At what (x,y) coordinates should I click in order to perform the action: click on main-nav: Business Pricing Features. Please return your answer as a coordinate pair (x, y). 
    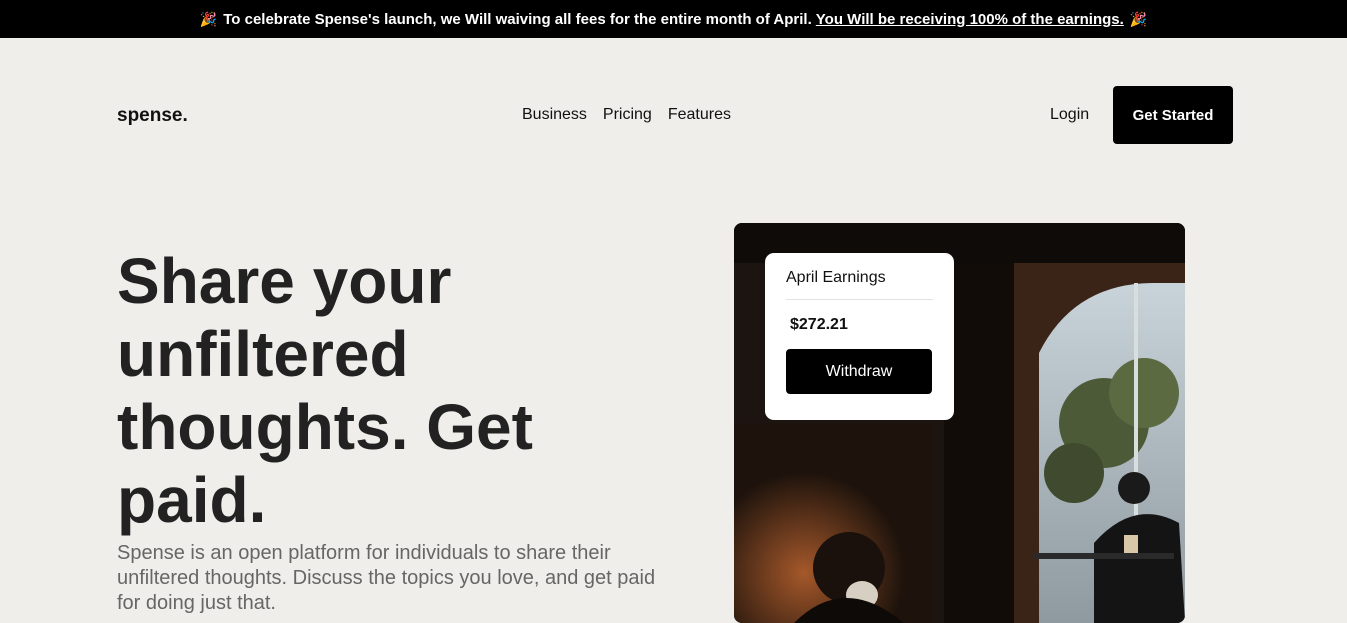
    Looking at the image, I should click on (626, 115).